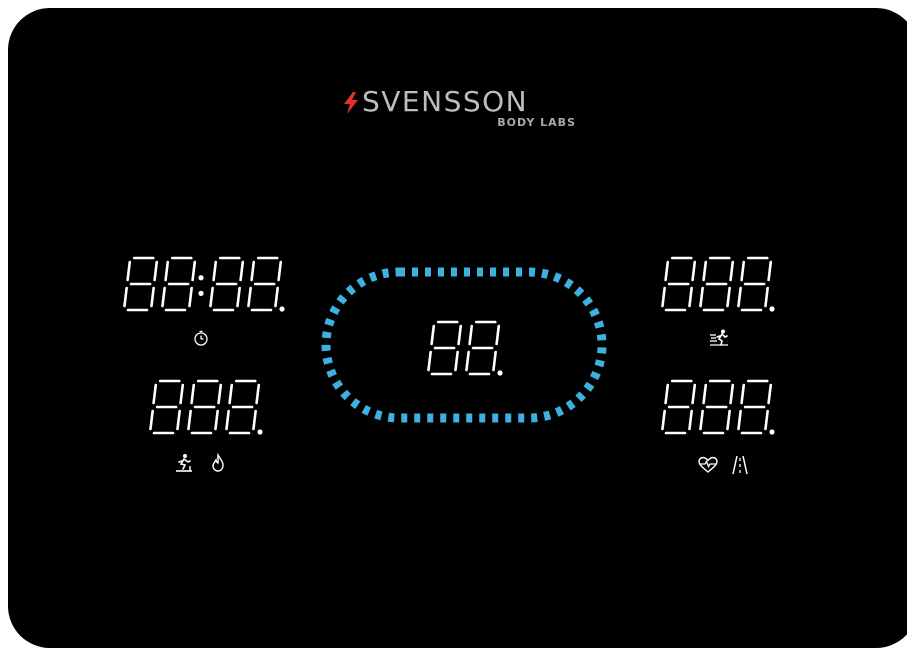  I want to click on time-display, so click(204, 284).